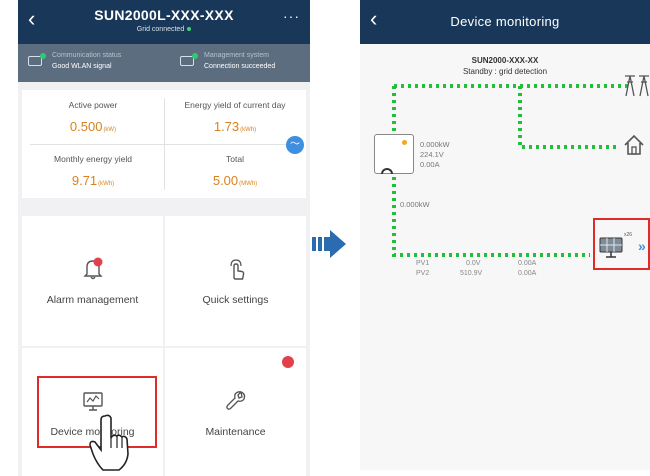  Describe the element at coordinates (93, 105) in the screenshot. I see `stat-label: Active power` at that location.